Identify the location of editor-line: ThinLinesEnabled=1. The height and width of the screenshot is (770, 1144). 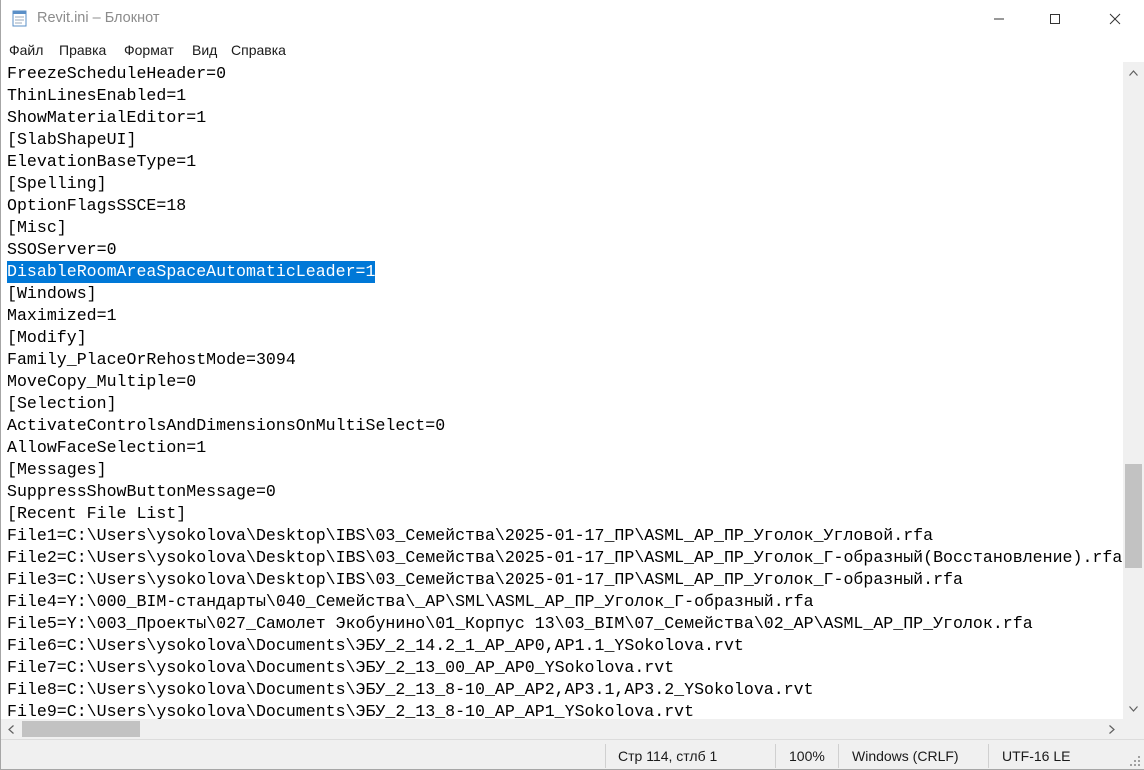
(96, 96).